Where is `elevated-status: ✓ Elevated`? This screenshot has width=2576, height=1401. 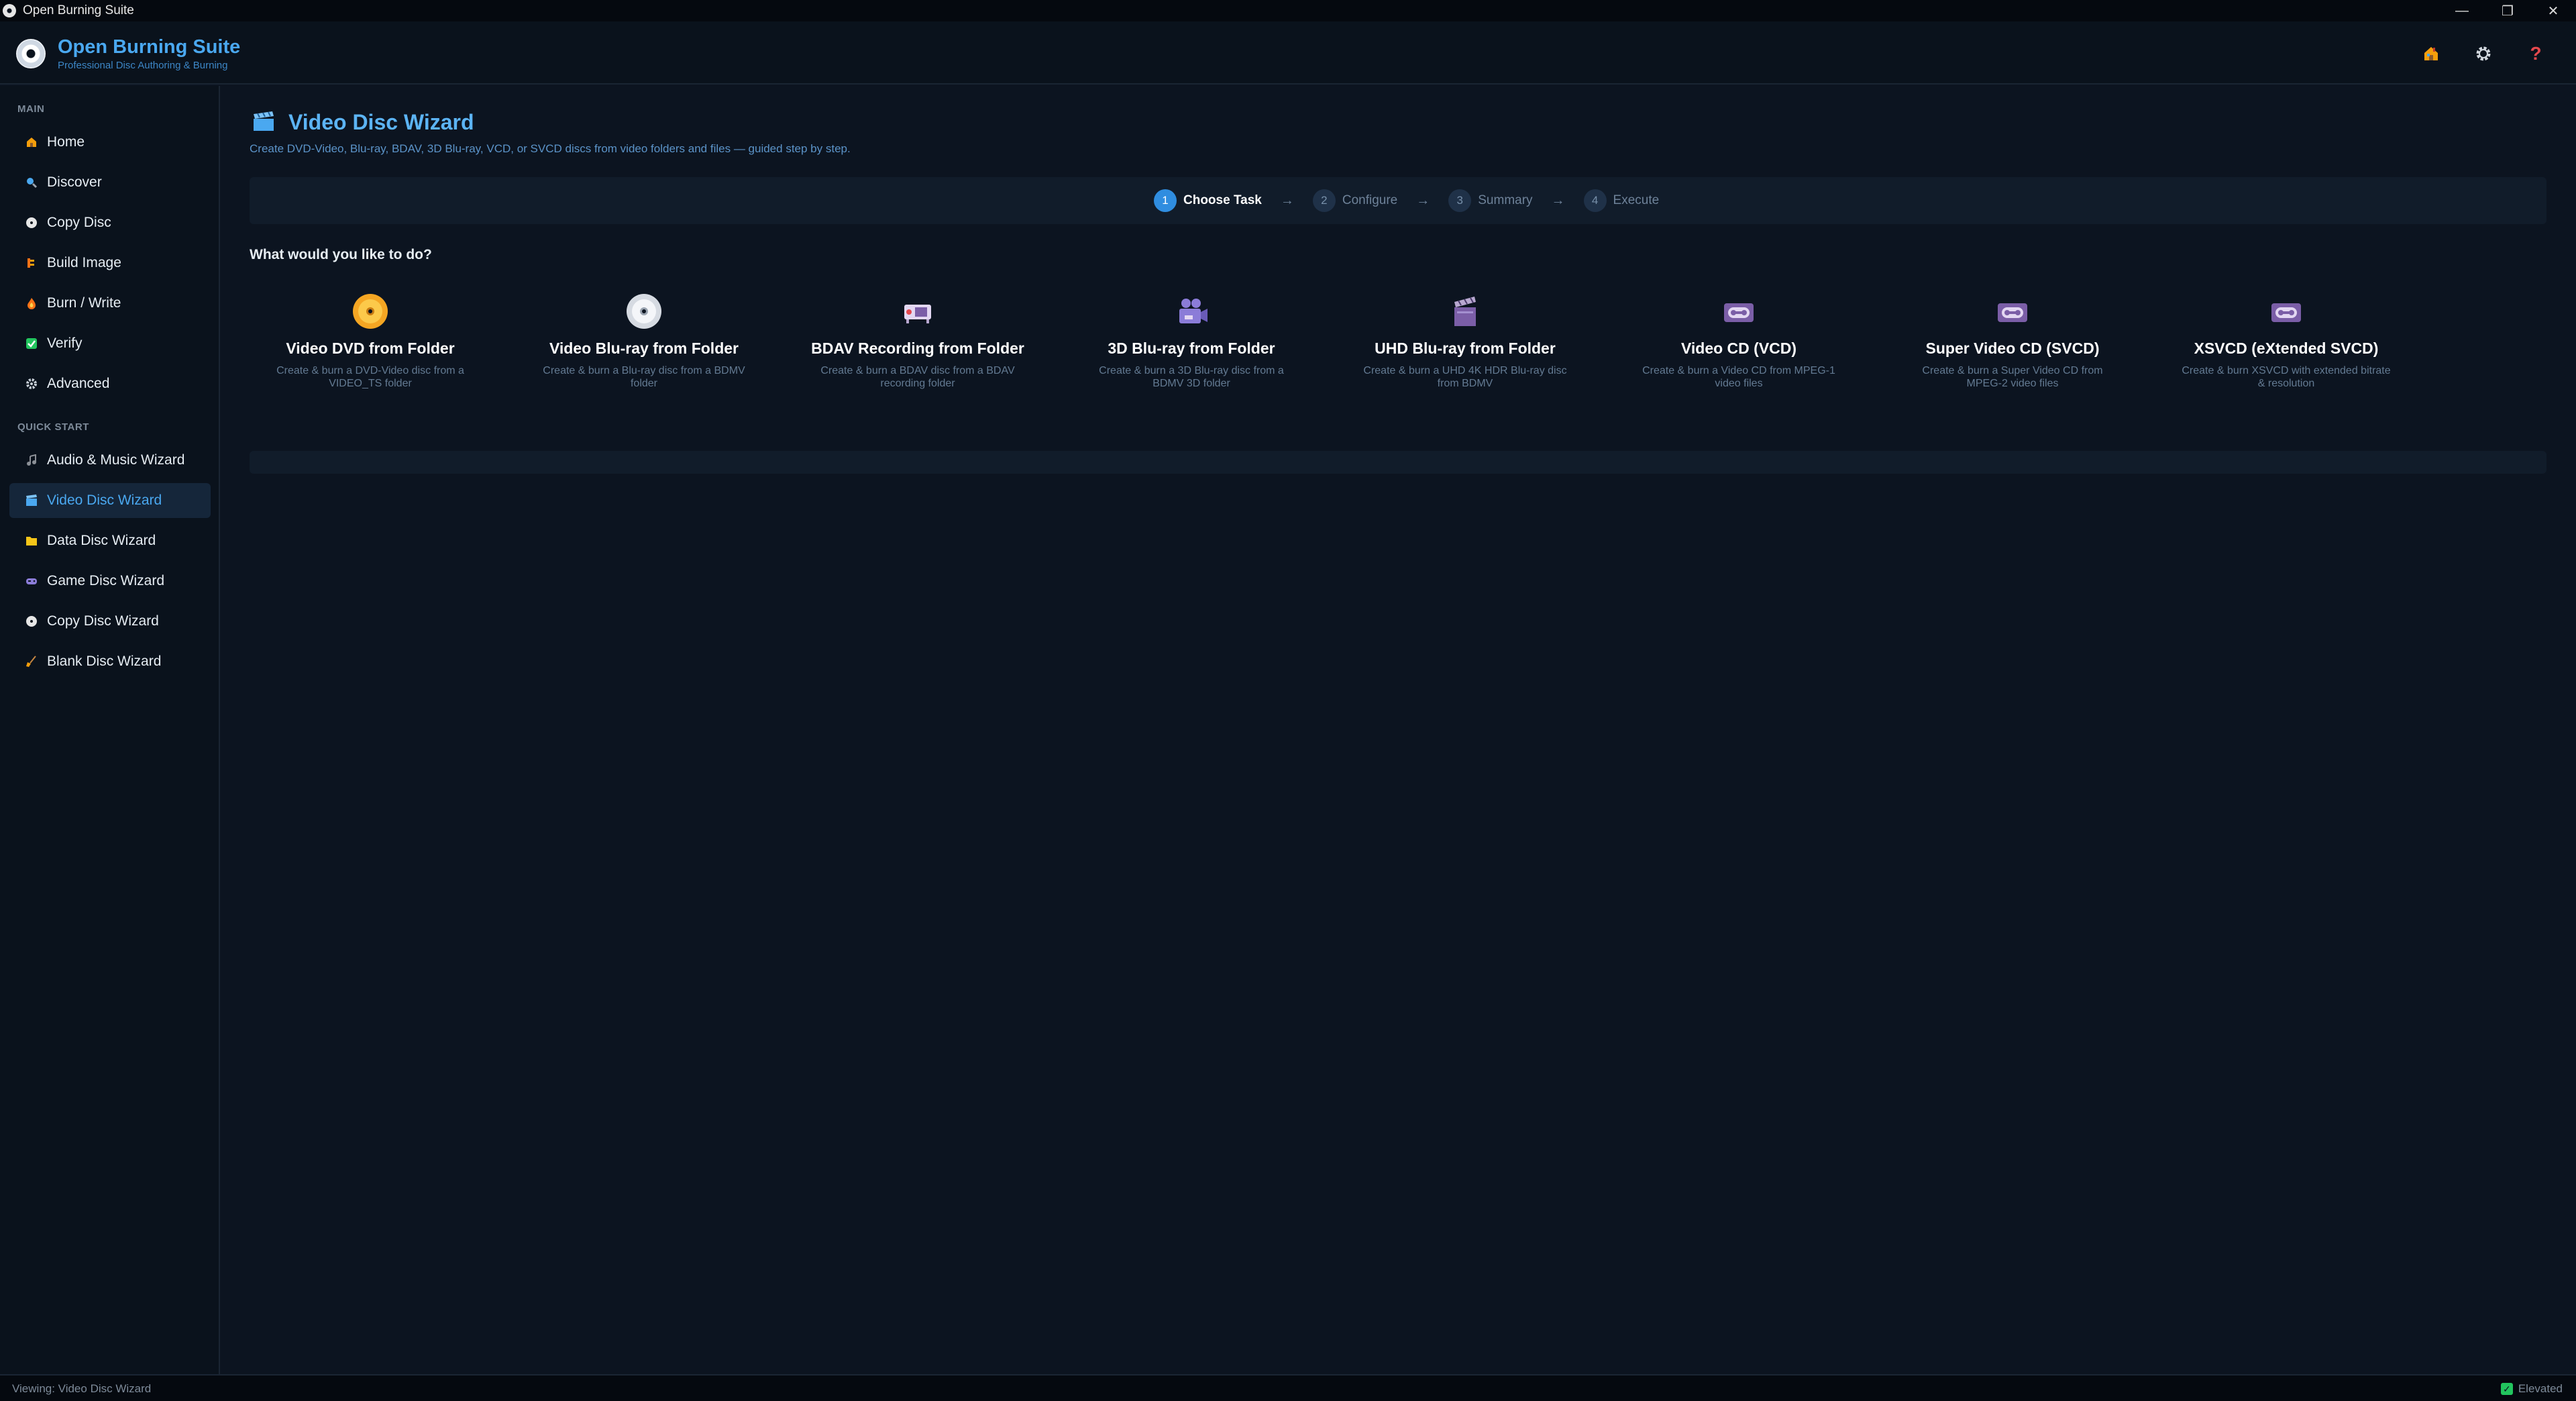
elevated-status: ✓ Elevated is located at coordinates (2531, 1389).